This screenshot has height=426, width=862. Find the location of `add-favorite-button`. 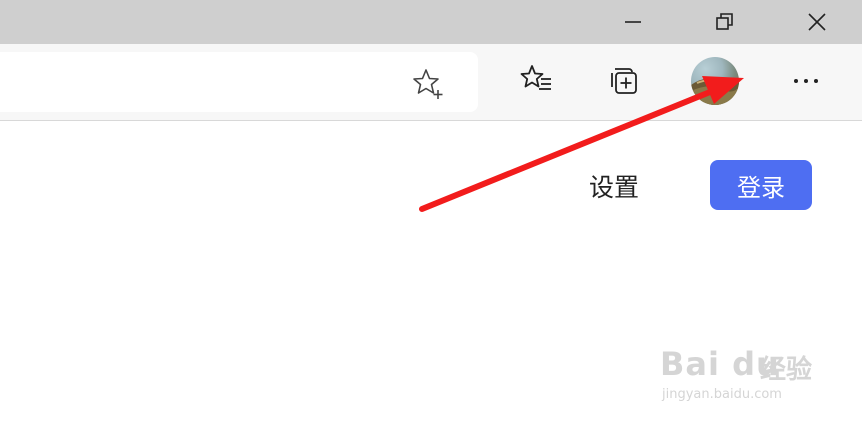

add-favorite-button is located at coordinates (428, 84).